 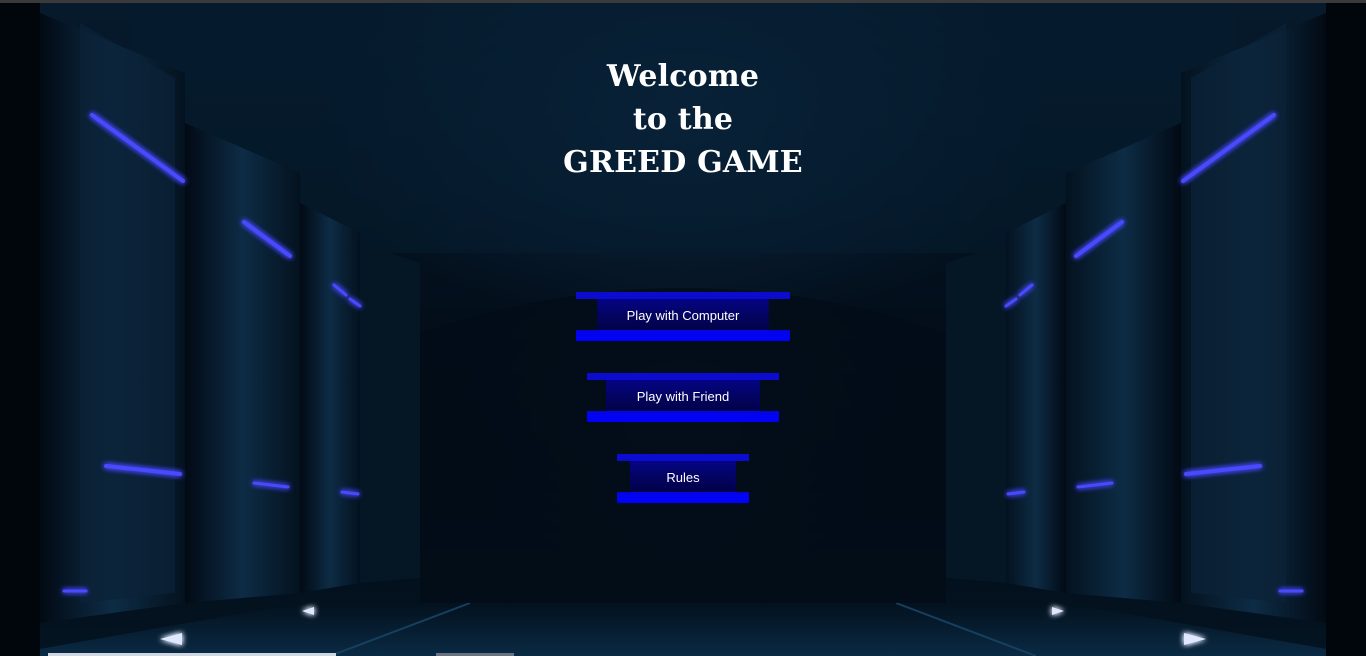 I want to click on rules-button: Rules, so click(x=683, y=478).